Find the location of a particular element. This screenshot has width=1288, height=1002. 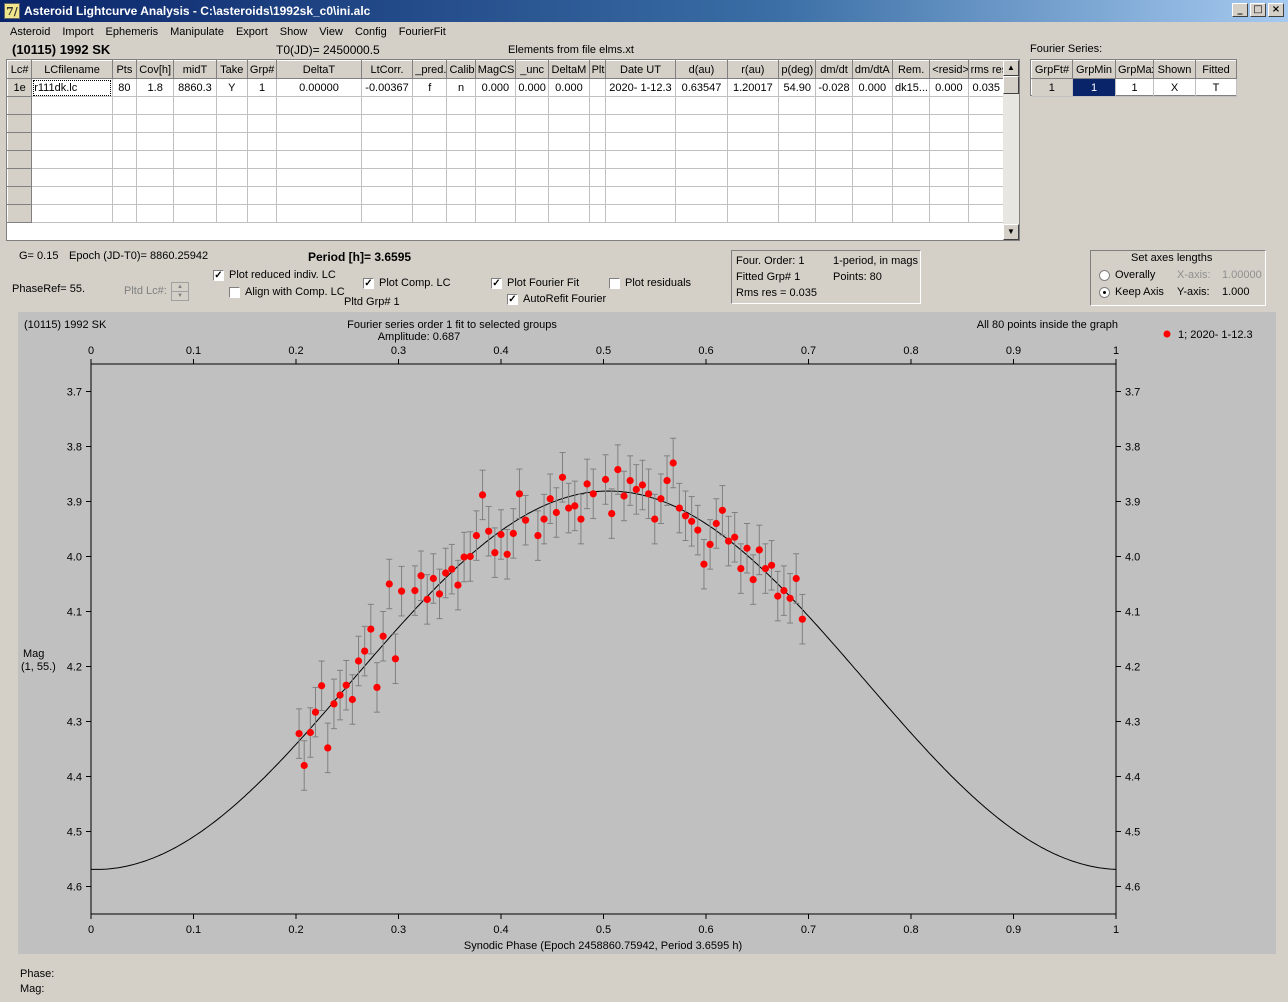

column-header: Take is located at coordinates (231, 69).